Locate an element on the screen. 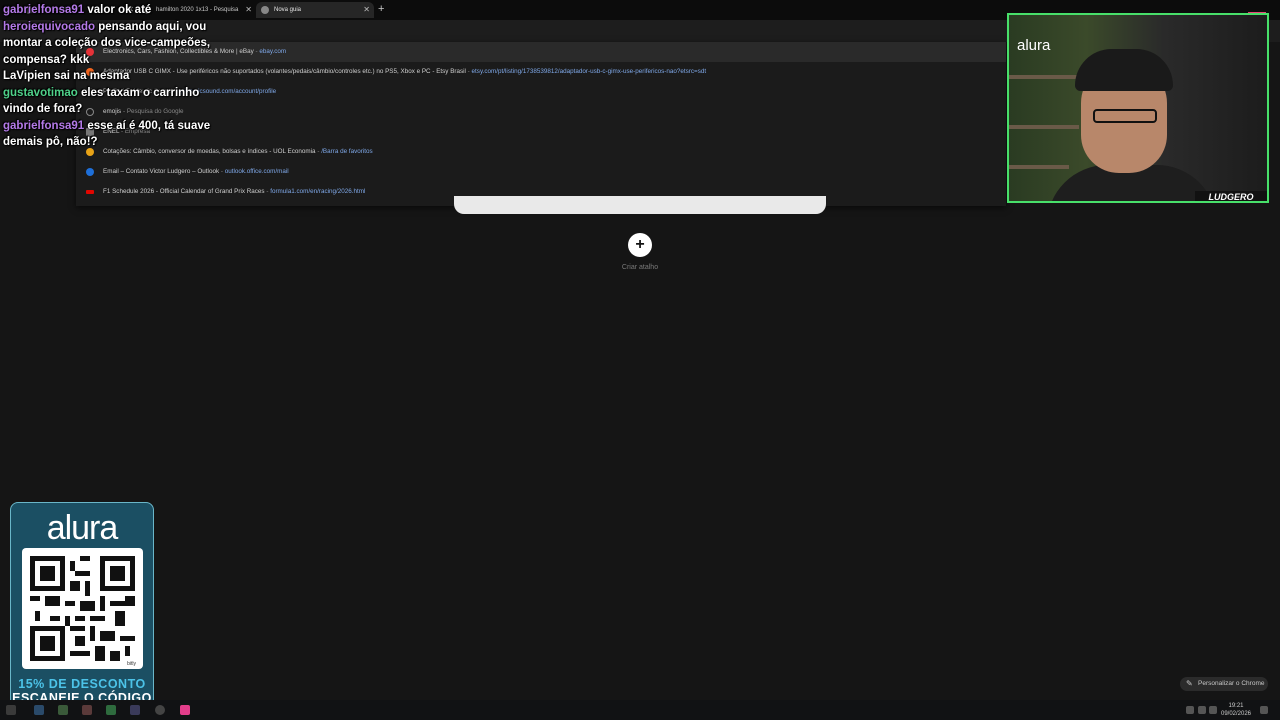  add-shortcut-button: + is located at coordinates (640, 245).